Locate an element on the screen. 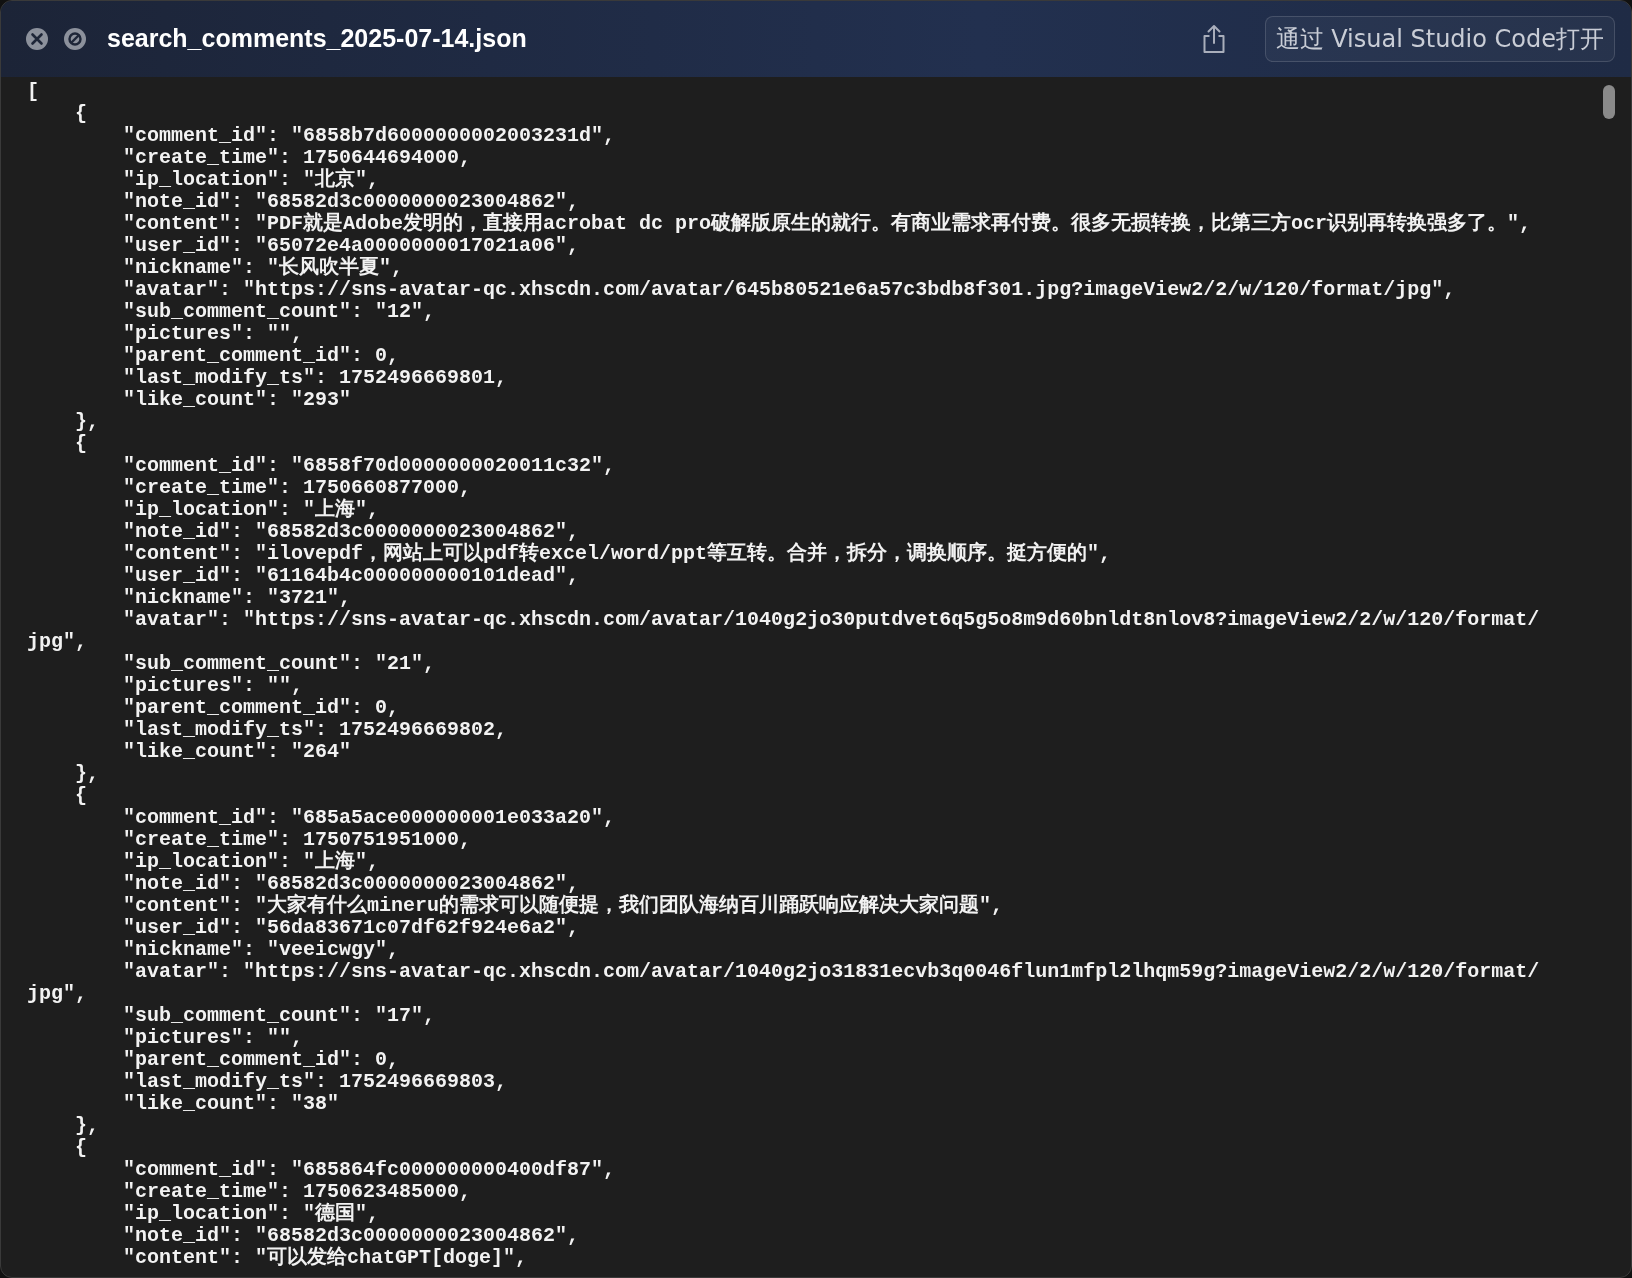 Image resolution: width=1632 pixels, height=1278 pixels. code-line: "like_count": "293" is located at coordinates (237, 400).